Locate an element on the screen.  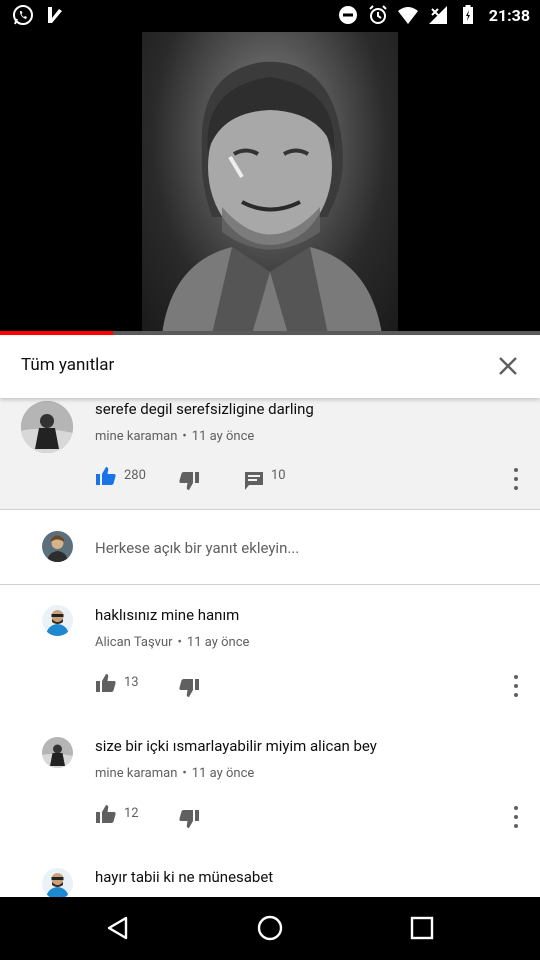
navigation-bar is located at coordinates (270, 928).